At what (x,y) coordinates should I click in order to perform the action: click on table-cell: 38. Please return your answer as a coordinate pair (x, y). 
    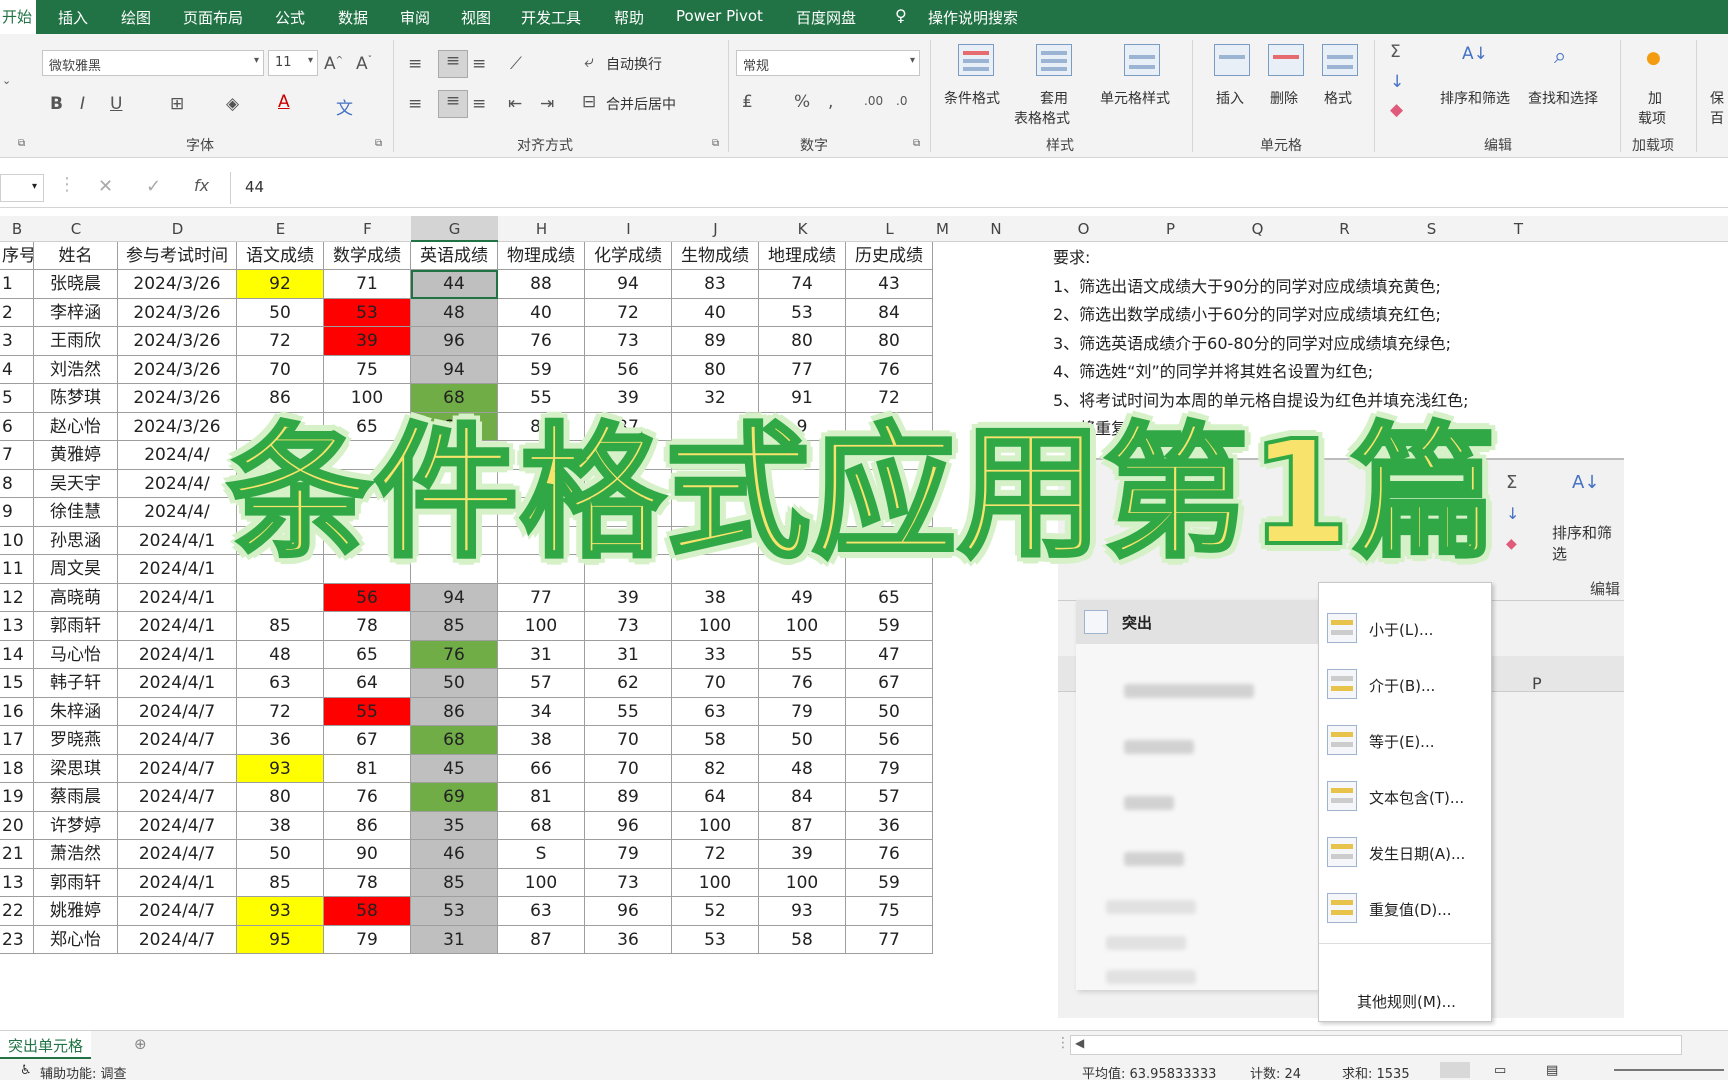
    Looking at the image, I should click on (715, 597).